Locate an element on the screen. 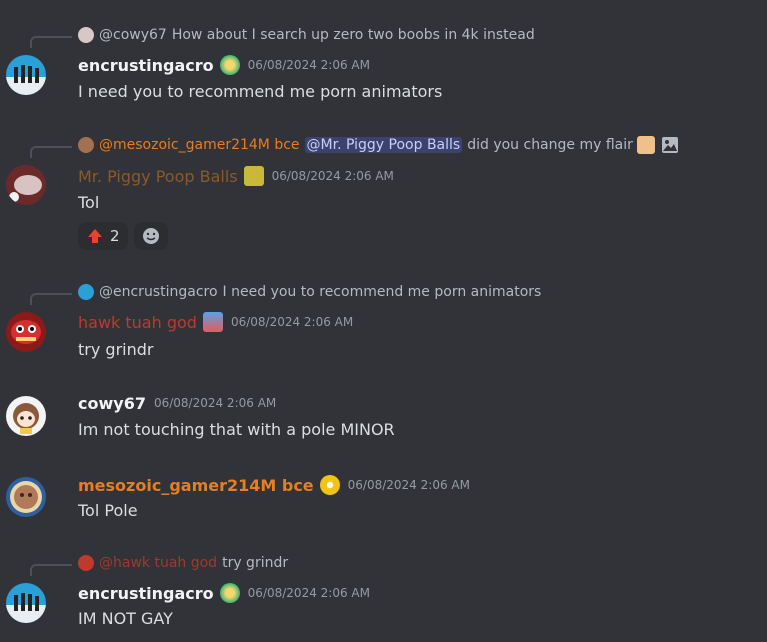  username: cowy67 is located at coordinates (112, 403).